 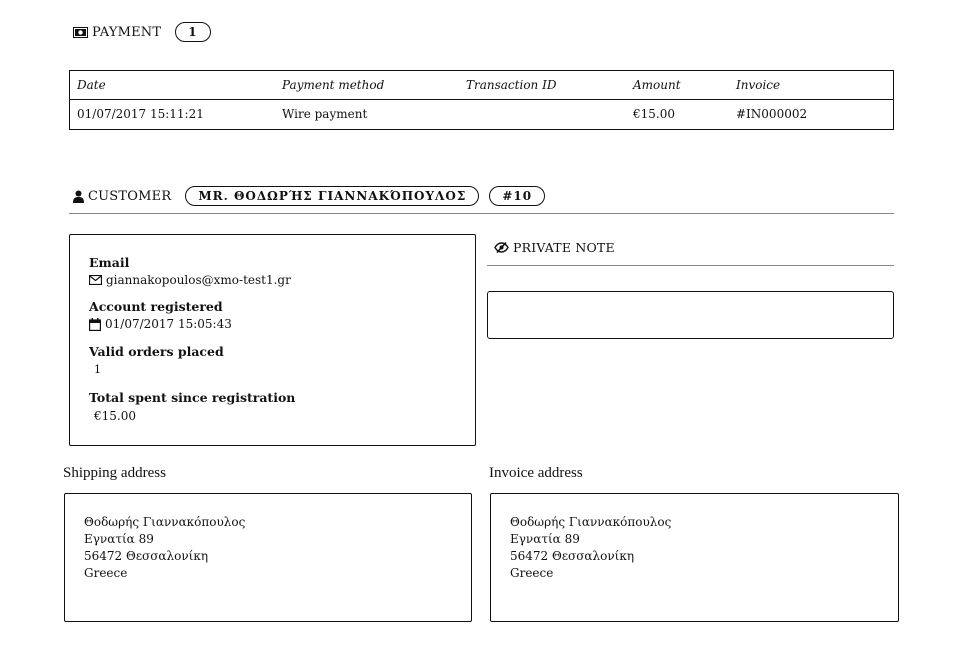 I want to click on payment-header: PAYMENT 1, so click(x=142, y=32).